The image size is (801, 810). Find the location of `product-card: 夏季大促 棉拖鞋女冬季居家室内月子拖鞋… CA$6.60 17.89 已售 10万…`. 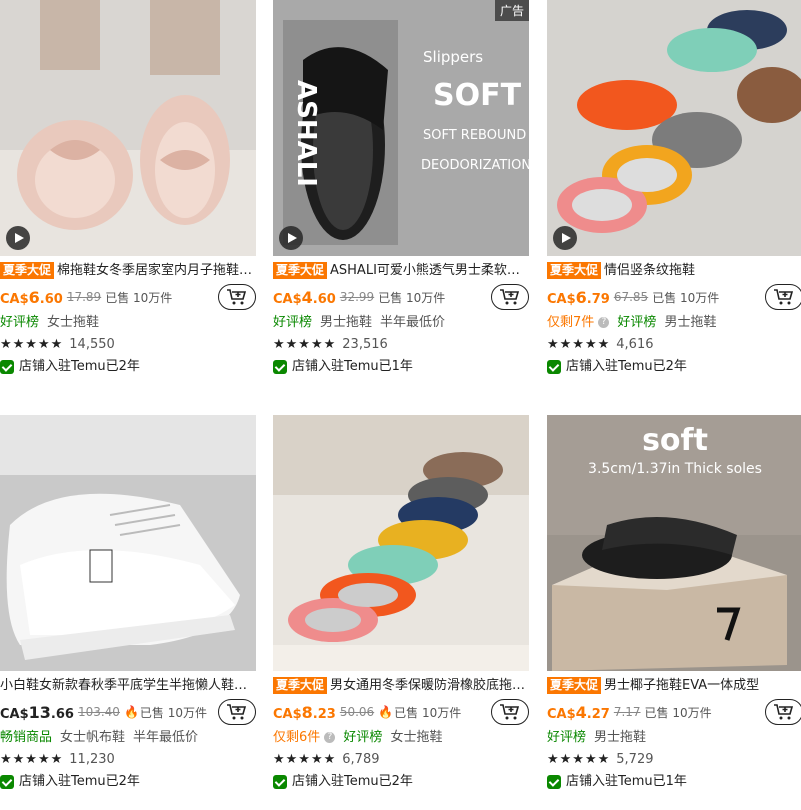

product-card: 夏季大促 棉拖鞋女冬季居家室内月子拖鞋… CA$6.60 17.89 已售 10万… is located at coordinates (128, 189).